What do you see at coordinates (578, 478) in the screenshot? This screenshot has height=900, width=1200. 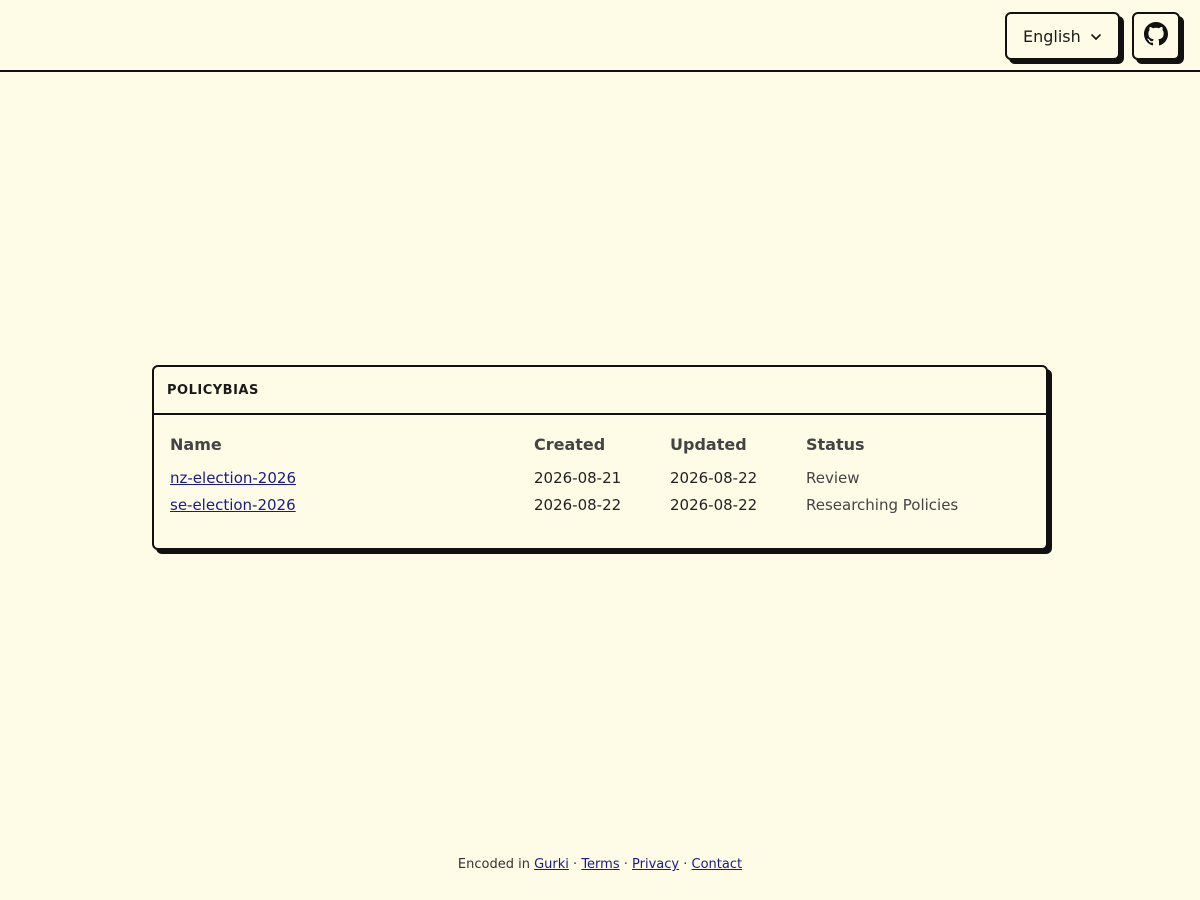 I see `created-date: 2026-08-21` at bounding box center [578, 478].